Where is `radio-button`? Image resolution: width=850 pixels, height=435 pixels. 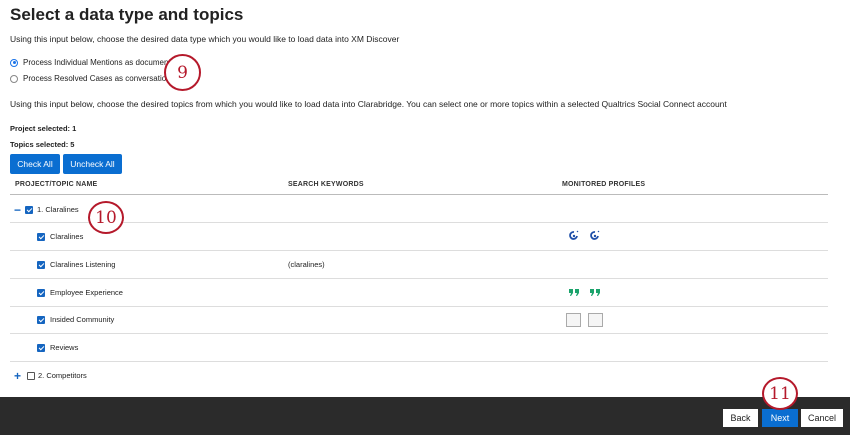 radio-button is located at coordinates (14, 78).